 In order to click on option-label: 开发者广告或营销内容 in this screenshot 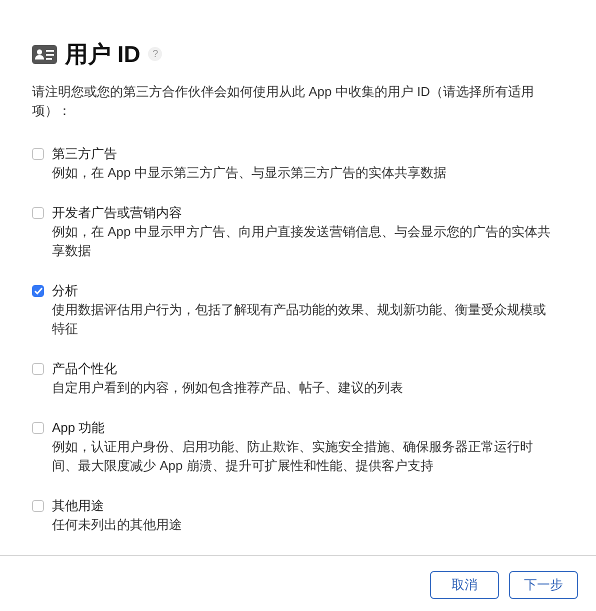, I will do `click(117, 213)`.